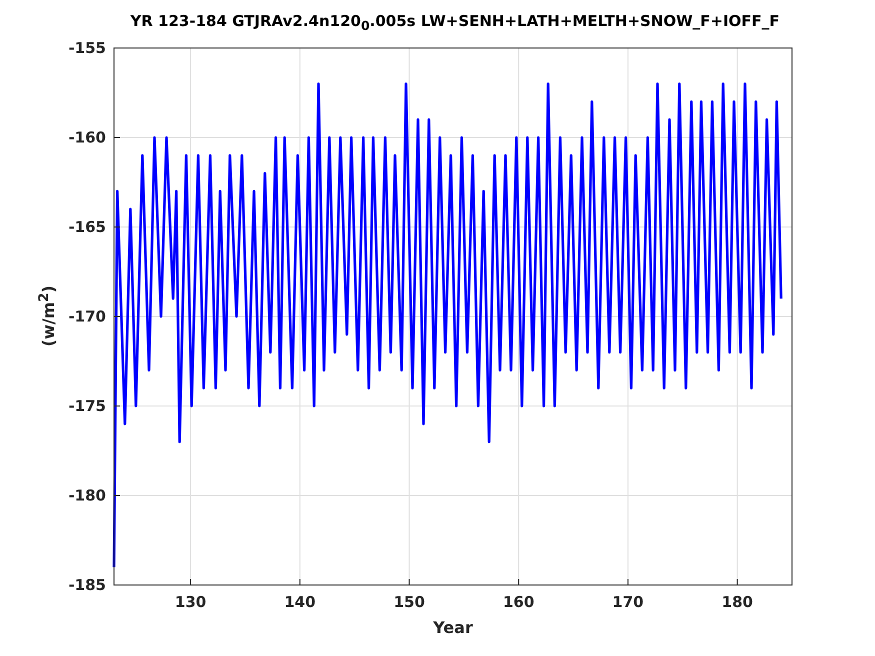 Image resolution: width=875 pixels, height=656 pixels. I want to click on y-tick-label: -155, so click(87, 48).